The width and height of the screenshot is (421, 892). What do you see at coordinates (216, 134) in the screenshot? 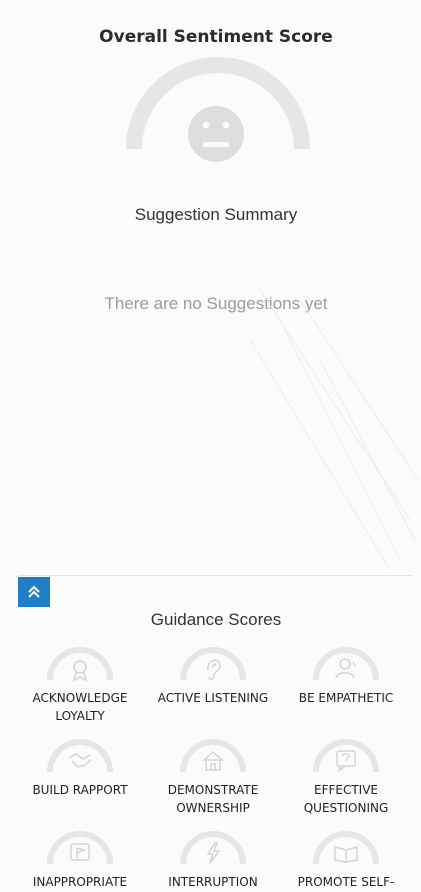
I see `neutral-face-icon` at bounding box center [216, 134].